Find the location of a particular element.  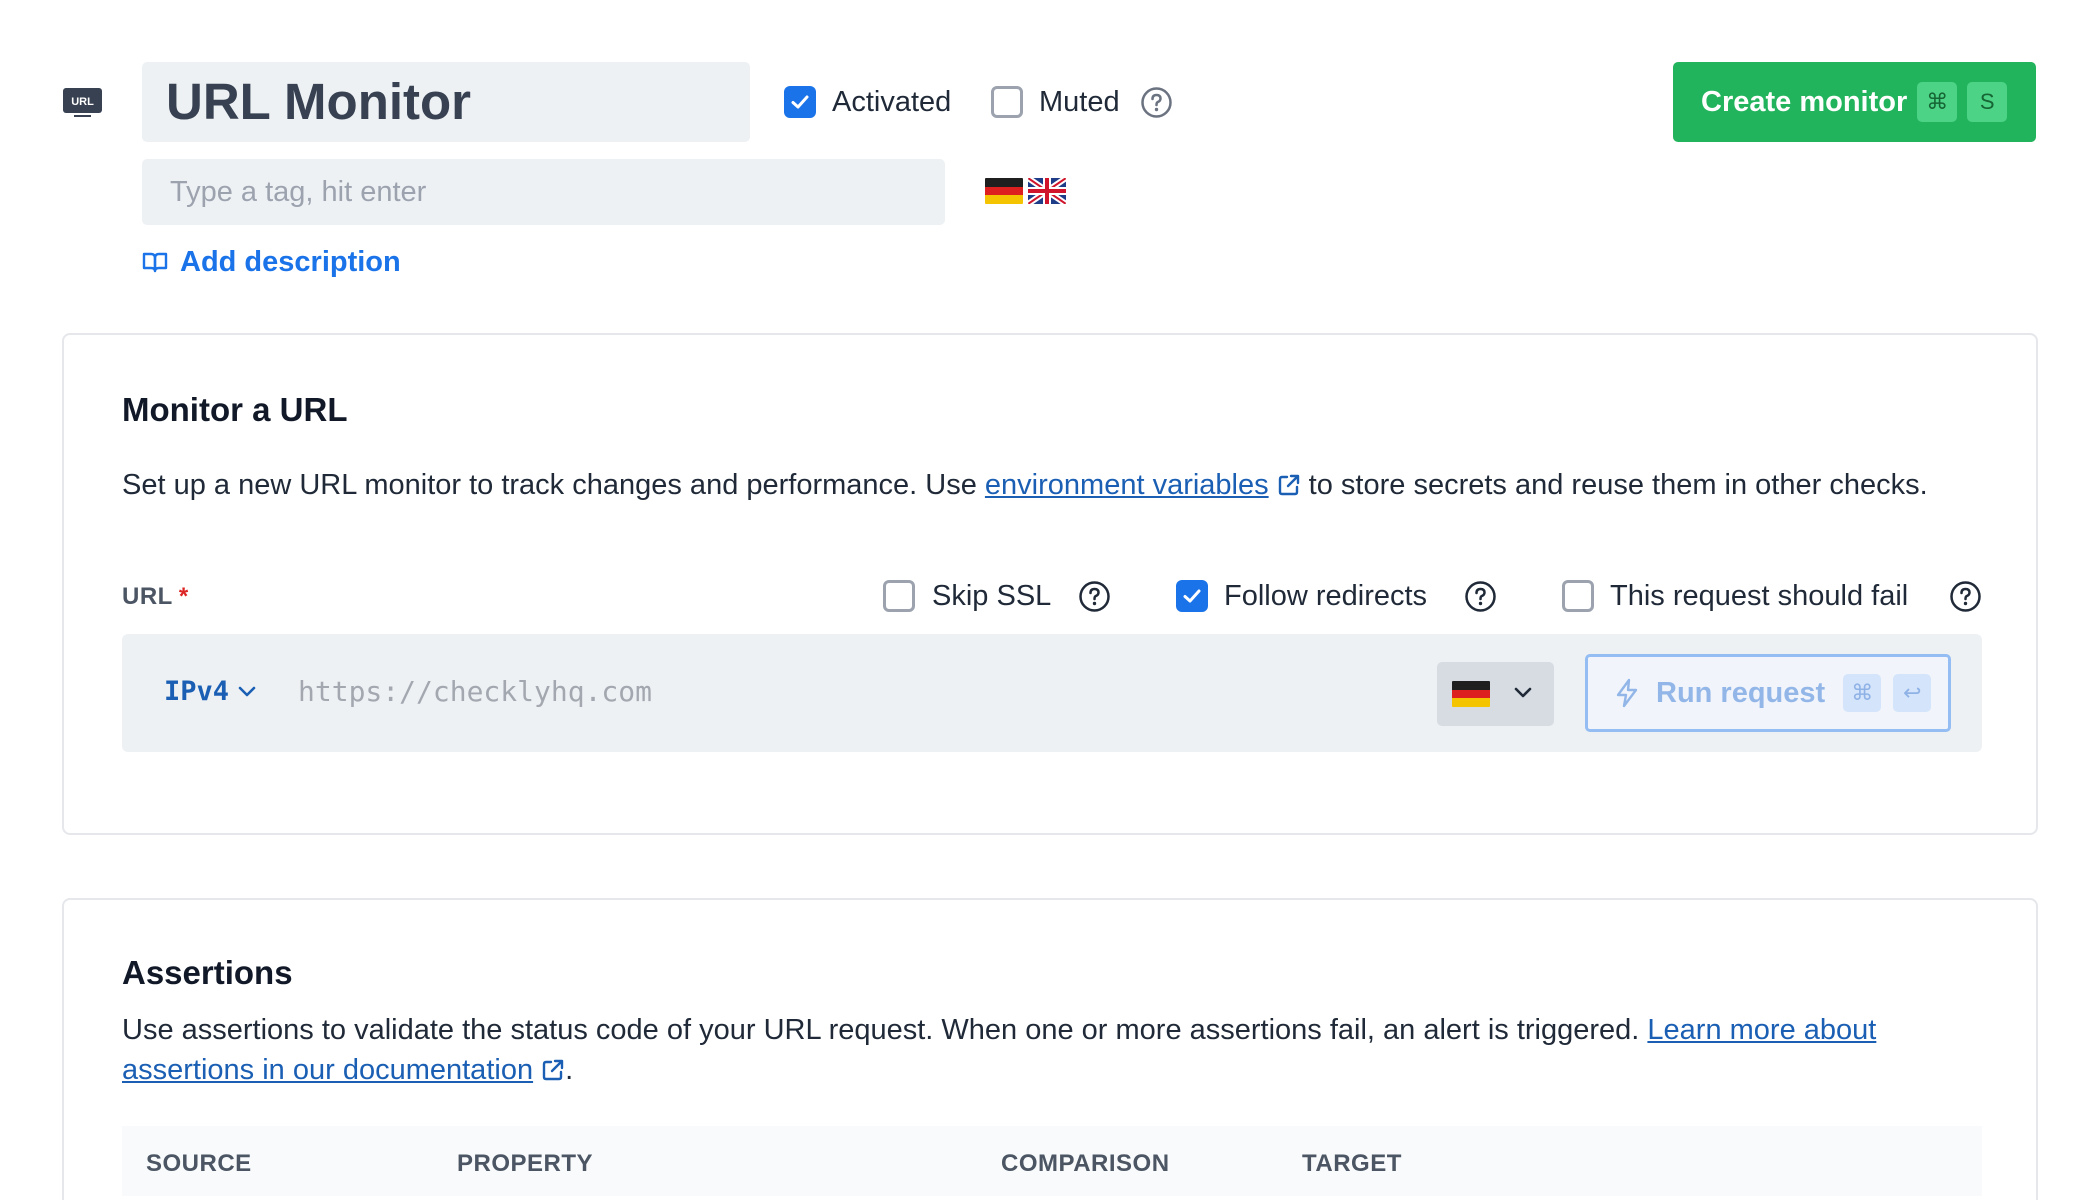

should-fail-label: This request should fail is located at coordinates (1759, 596).